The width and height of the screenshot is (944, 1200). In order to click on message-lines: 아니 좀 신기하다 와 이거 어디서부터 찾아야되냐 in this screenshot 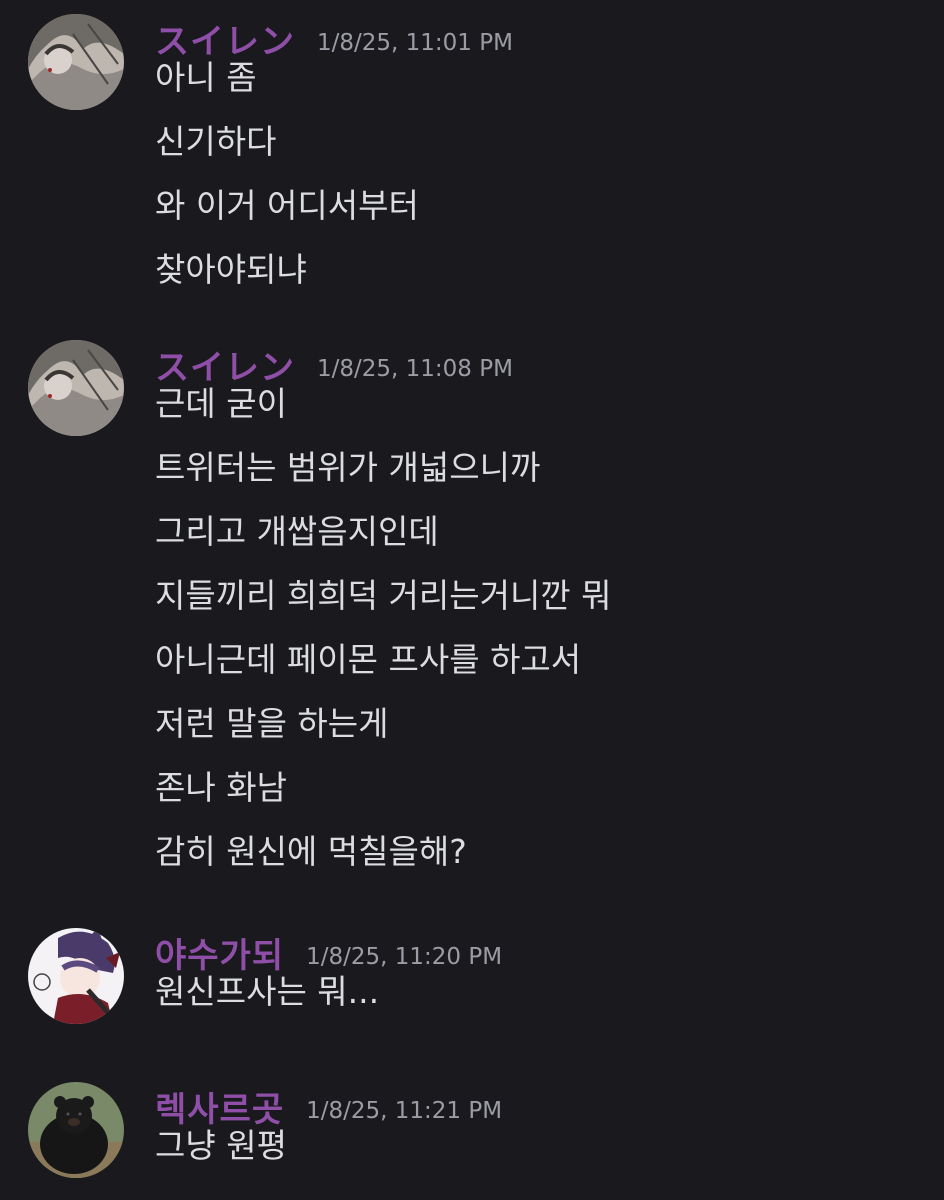, I will do `click(287, 188)`.